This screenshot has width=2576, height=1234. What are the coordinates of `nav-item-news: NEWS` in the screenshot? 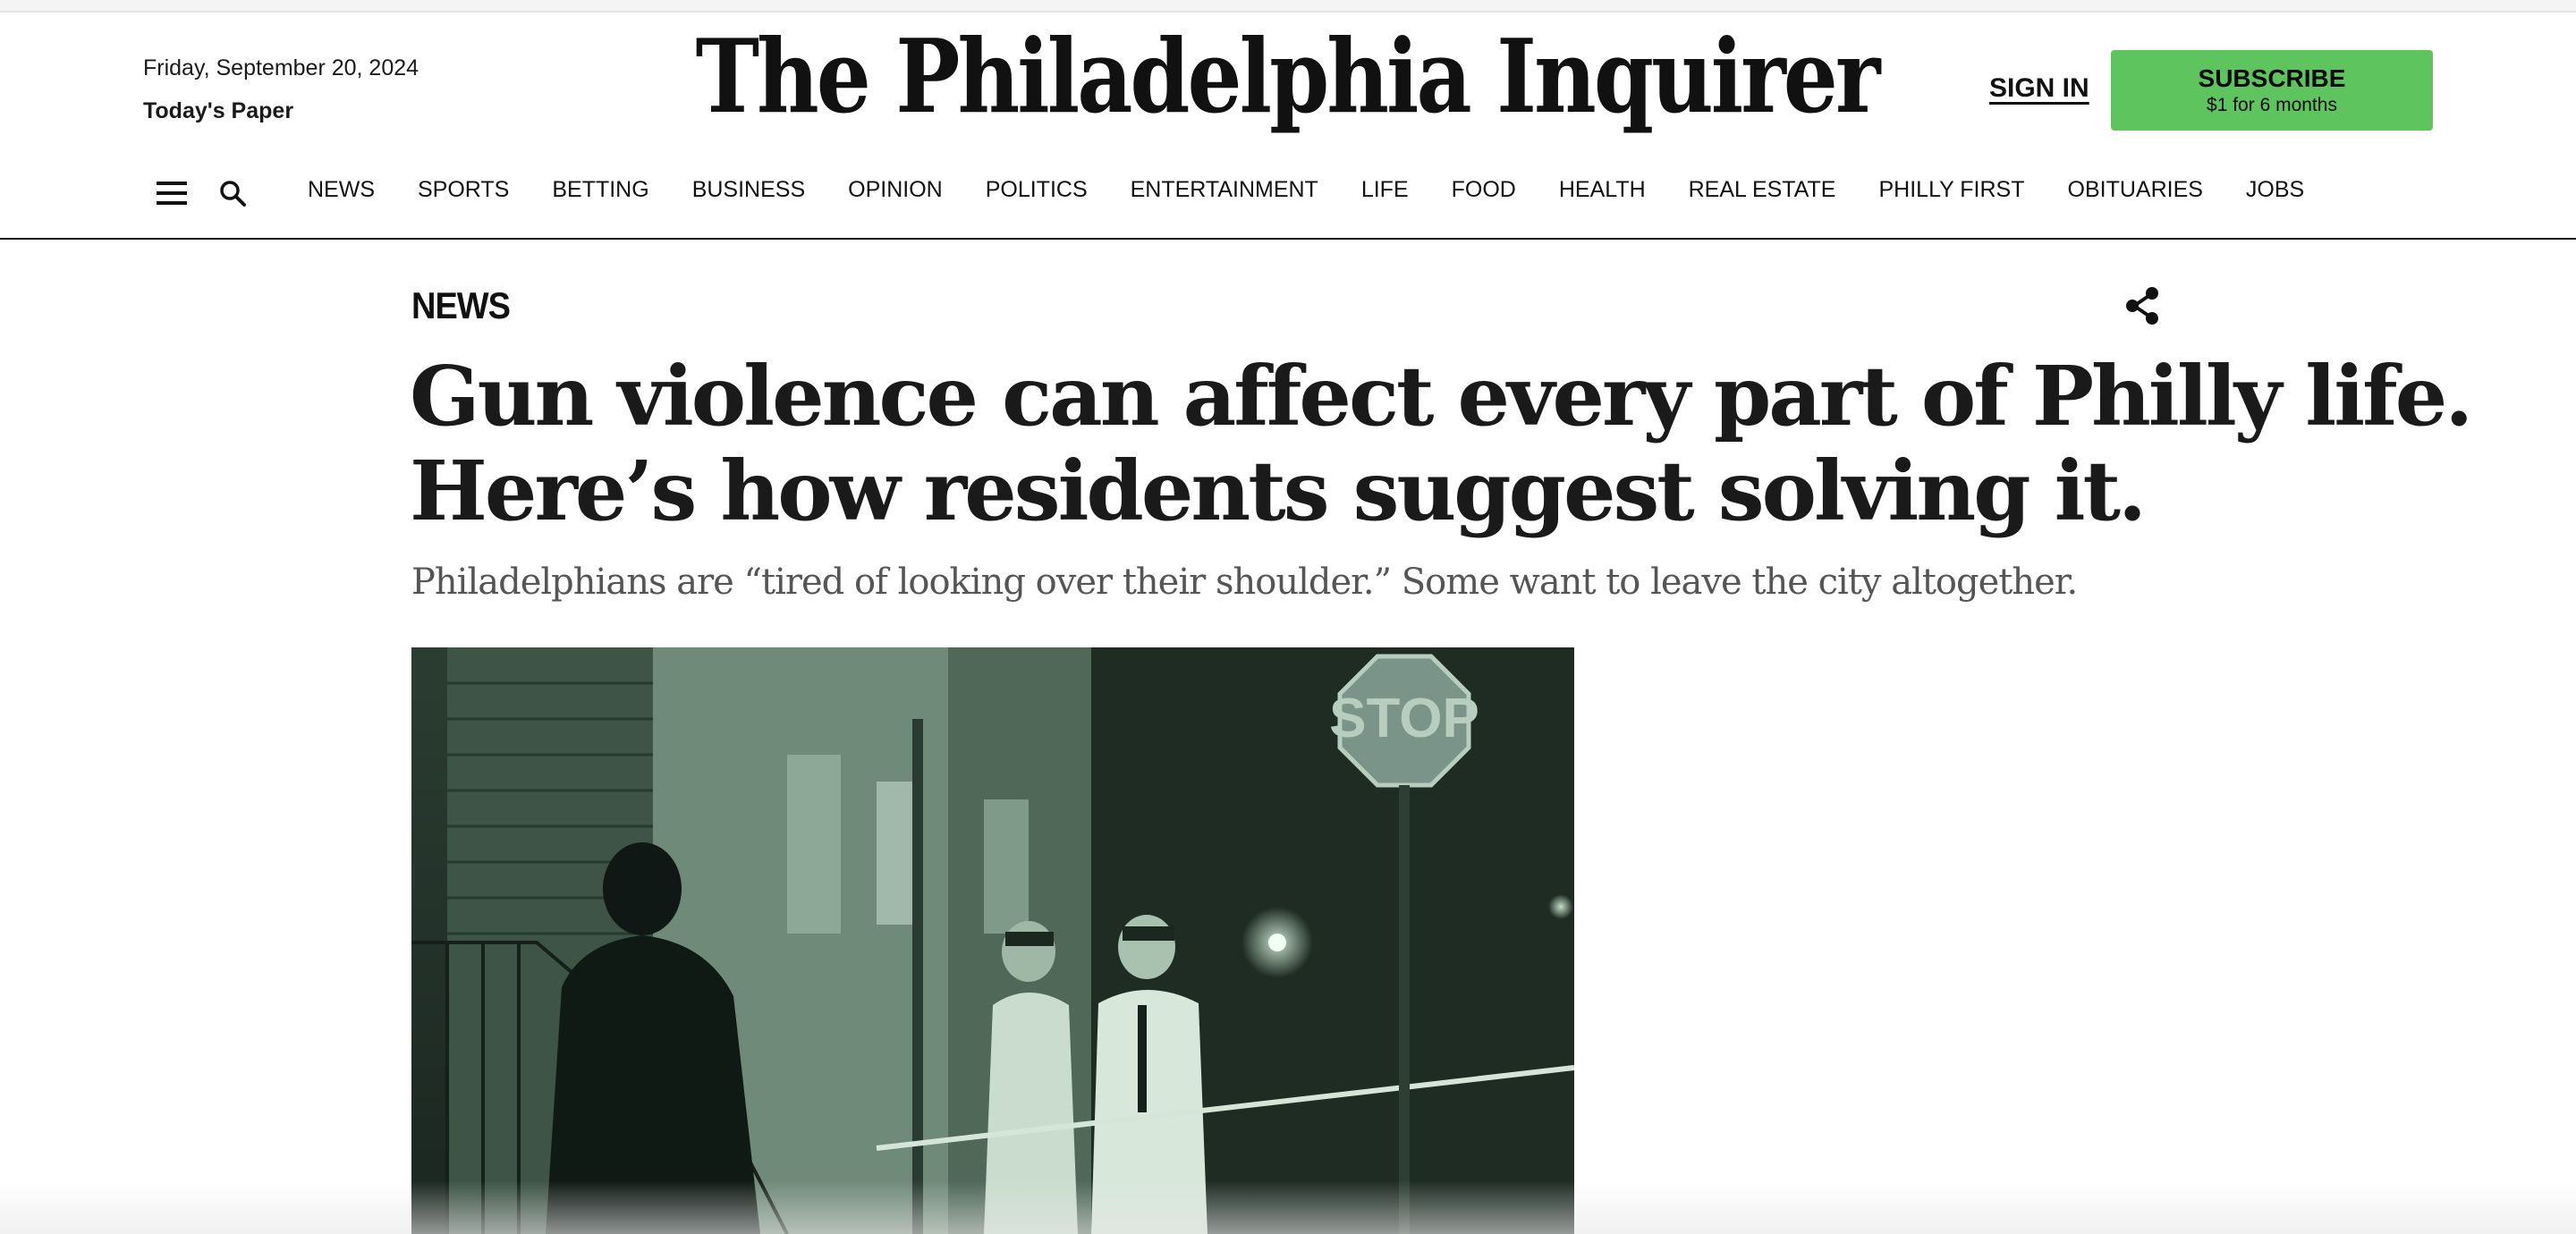 It's located at (341, 190).